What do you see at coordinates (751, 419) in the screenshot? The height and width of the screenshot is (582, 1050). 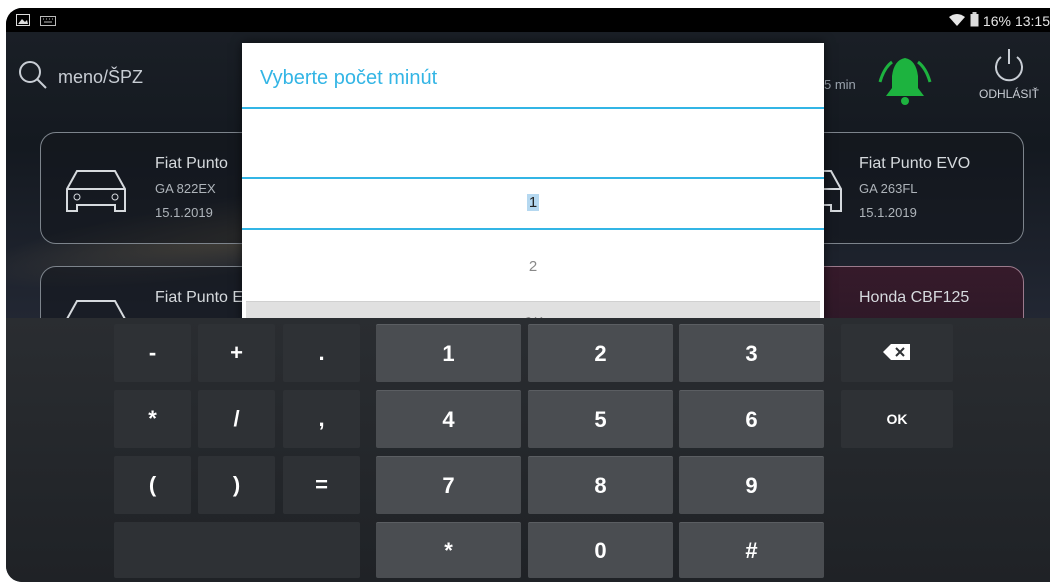 I see `key-6: 6` at bounding box center [751, 419].